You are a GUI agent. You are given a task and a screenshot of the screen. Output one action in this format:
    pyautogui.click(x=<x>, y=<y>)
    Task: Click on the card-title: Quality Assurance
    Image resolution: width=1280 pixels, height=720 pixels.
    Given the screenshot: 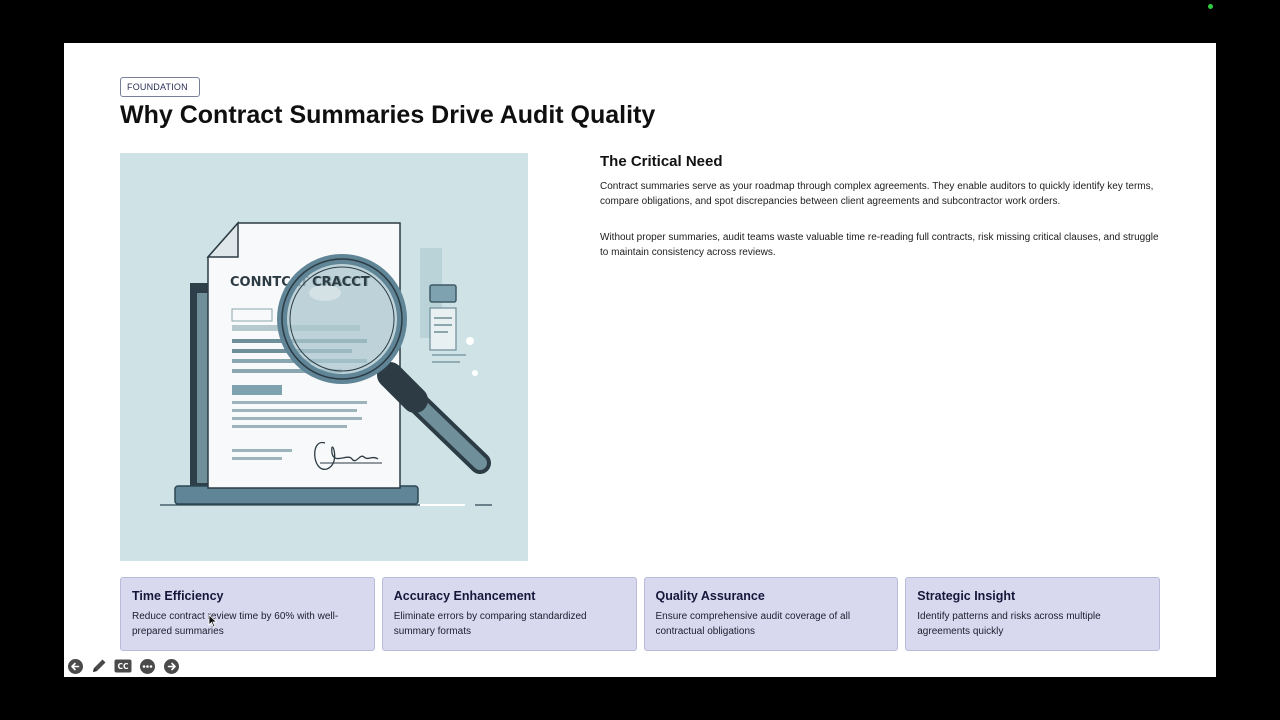 What is the action you would take?
    pyautogui.click(x=710, y=596)
    